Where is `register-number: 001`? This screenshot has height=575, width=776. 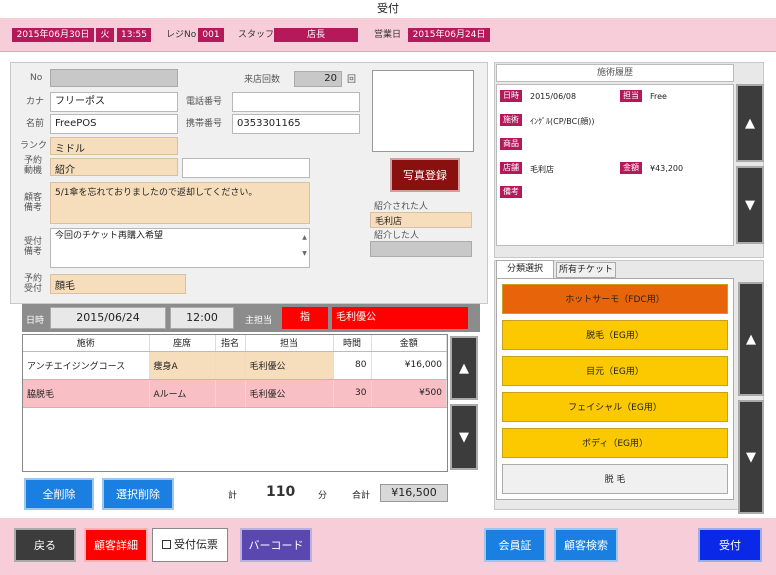 register-number: 001 is located at coordinates (211, 35).